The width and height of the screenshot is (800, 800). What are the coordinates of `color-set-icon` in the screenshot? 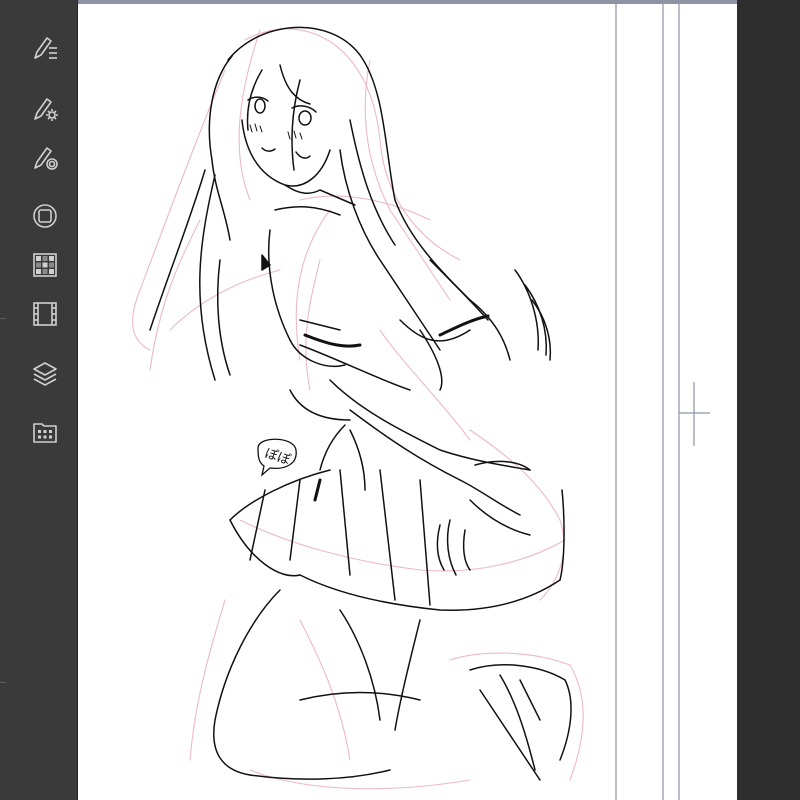 It's located at (45, 265).